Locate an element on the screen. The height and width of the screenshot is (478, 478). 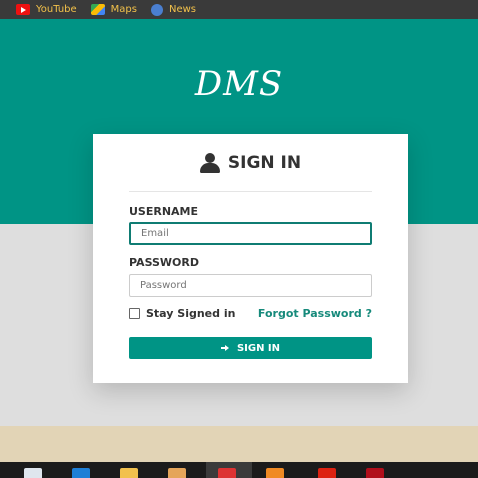
file-explorer-icon is located at coordinates (129, 473).